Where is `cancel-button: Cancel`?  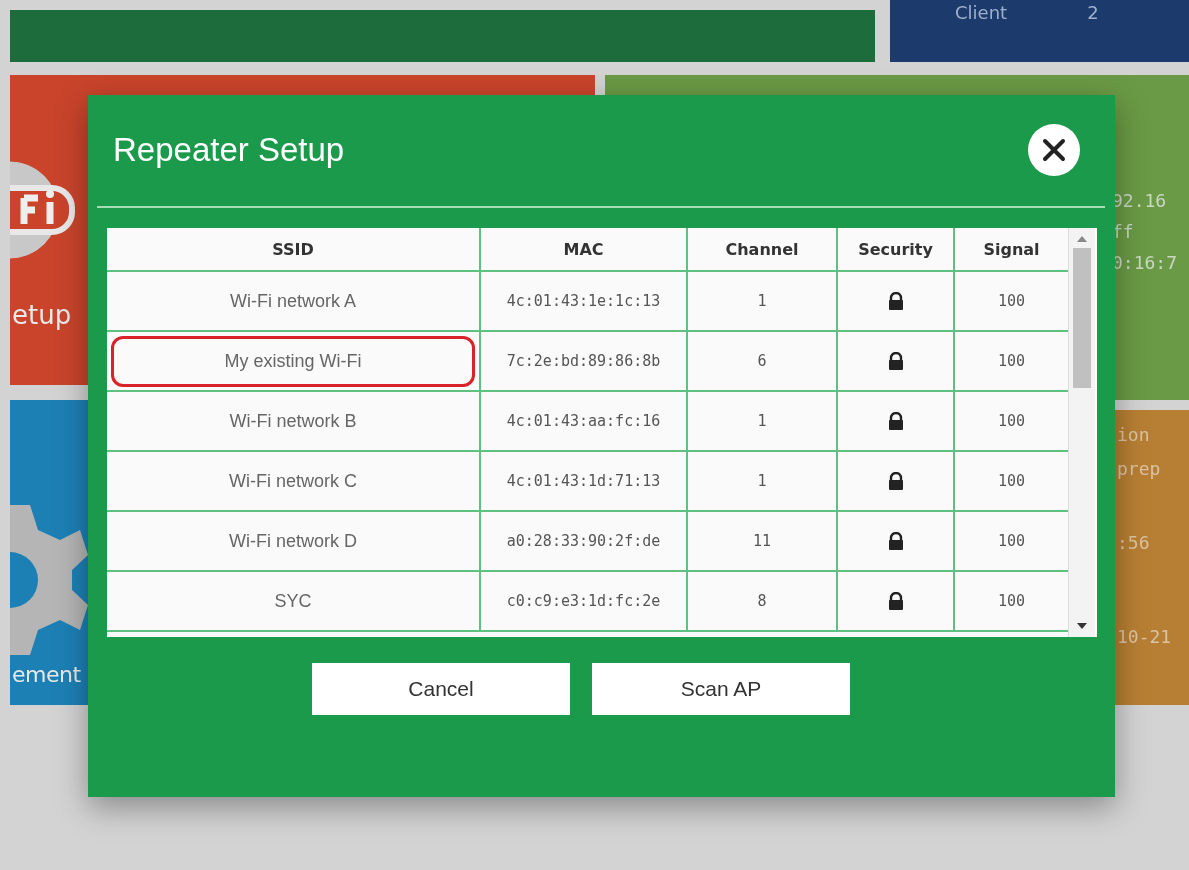
cancel-button: Cancel is located at coordinates (441, 689).